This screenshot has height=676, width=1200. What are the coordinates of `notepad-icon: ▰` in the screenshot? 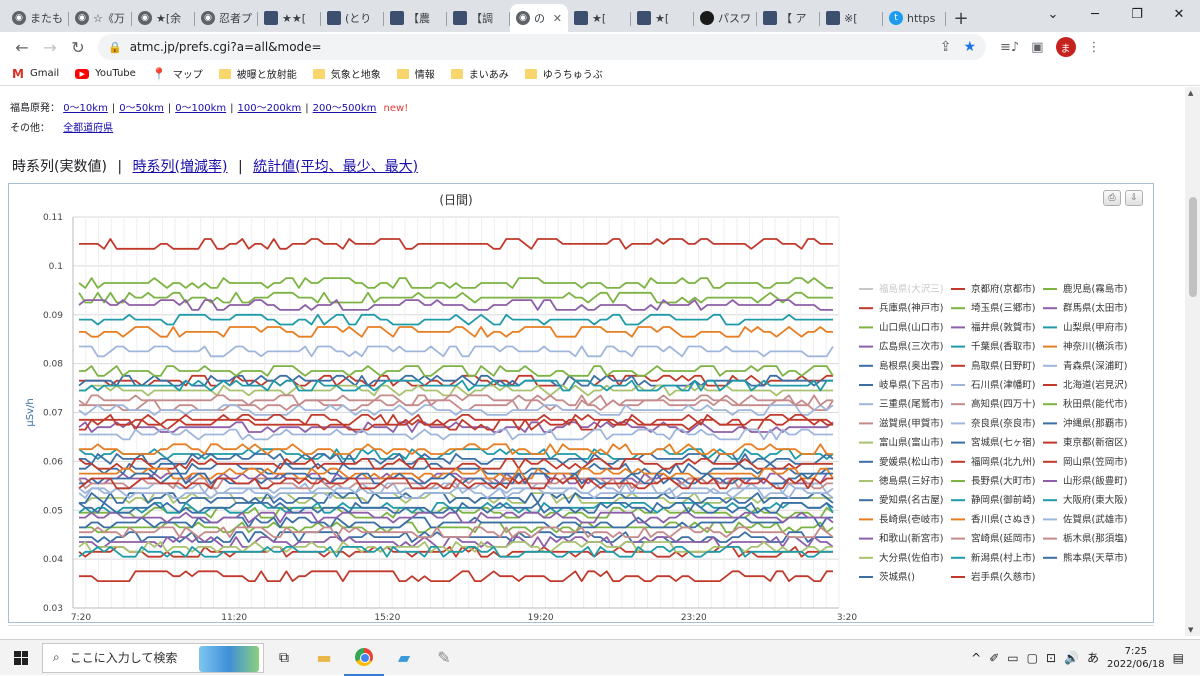 It's located at (404, 658).